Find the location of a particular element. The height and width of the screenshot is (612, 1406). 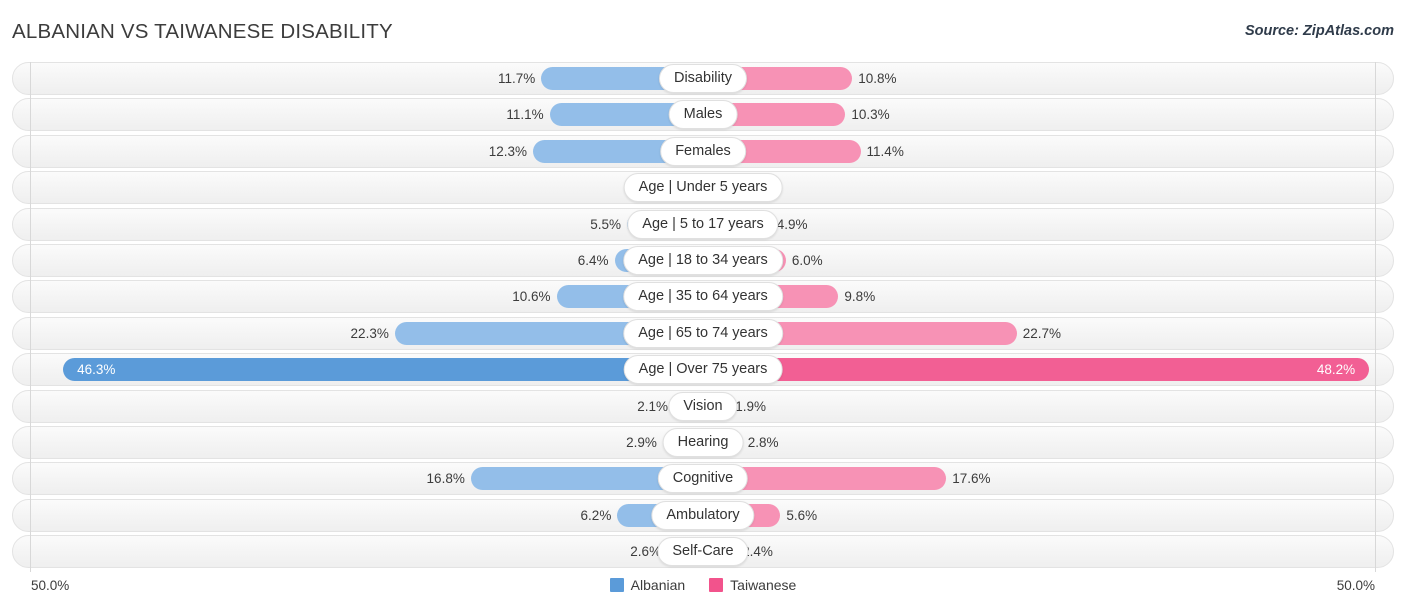

bar-row-label: Self-Care is located at coordinates (703, 552).